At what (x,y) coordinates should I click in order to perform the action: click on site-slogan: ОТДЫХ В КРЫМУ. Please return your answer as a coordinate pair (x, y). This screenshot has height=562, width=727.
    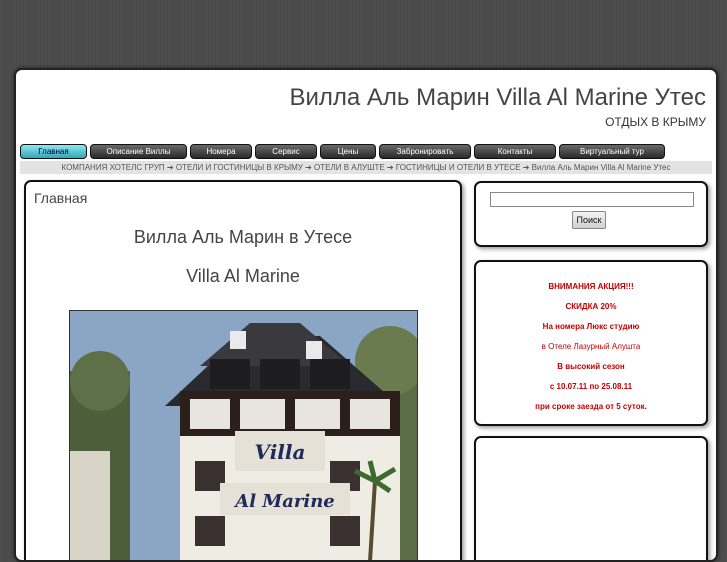
    Looking at the image, I should click on (655, 122).